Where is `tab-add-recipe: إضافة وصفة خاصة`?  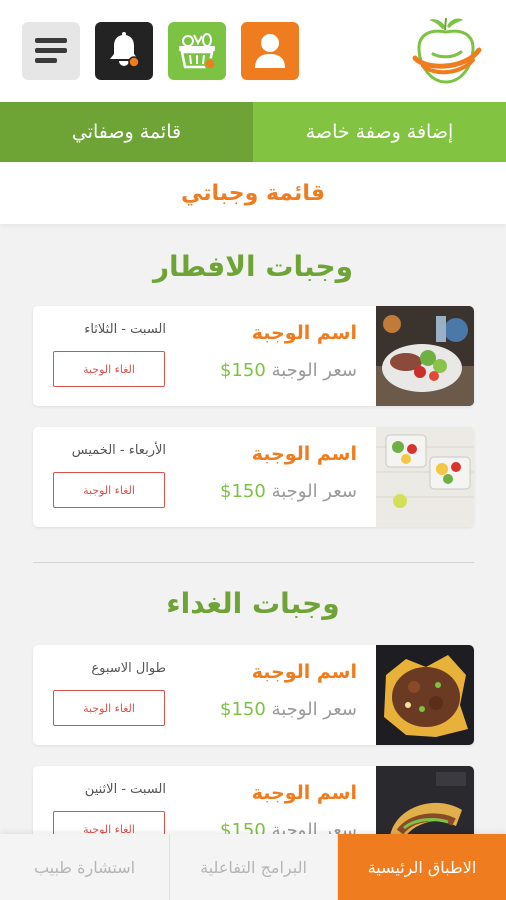 tab-add-recipe: إضافة وصفة خاصة is located at coordinates (379, 132).